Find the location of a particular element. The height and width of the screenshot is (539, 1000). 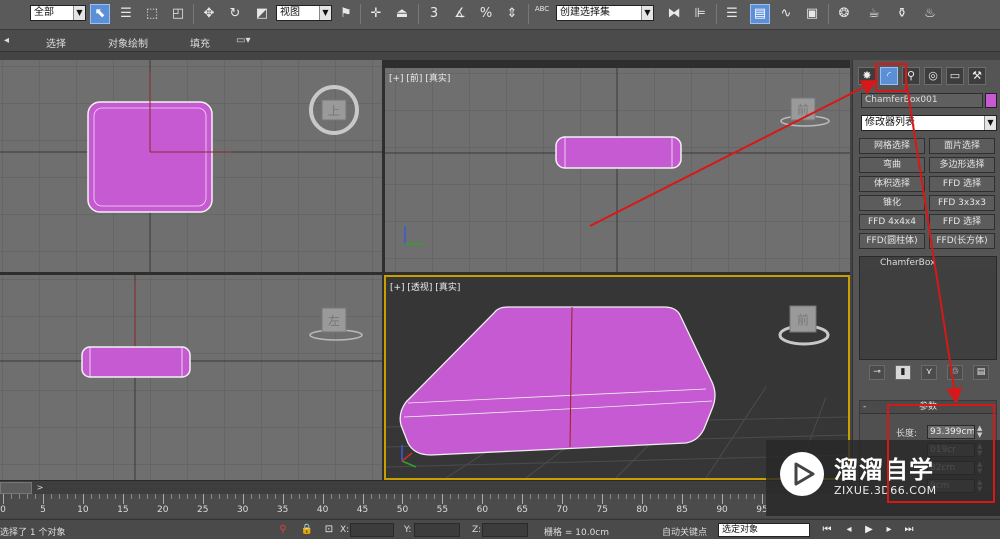

y-coord-field is located at coordinates (437, 530).